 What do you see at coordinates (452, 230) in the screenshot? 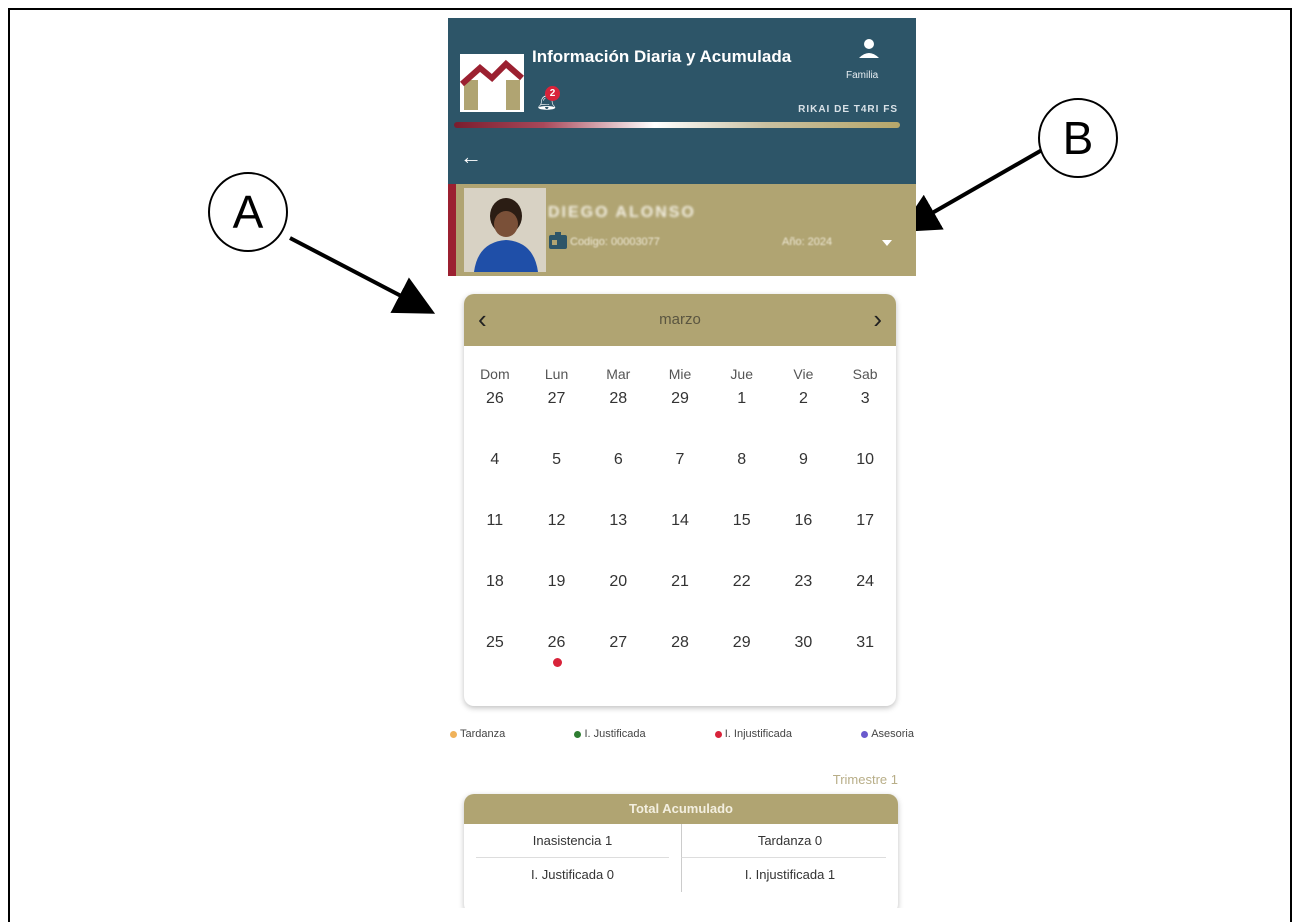
I see `student-accent-bar` at bounding box center [452, 230].